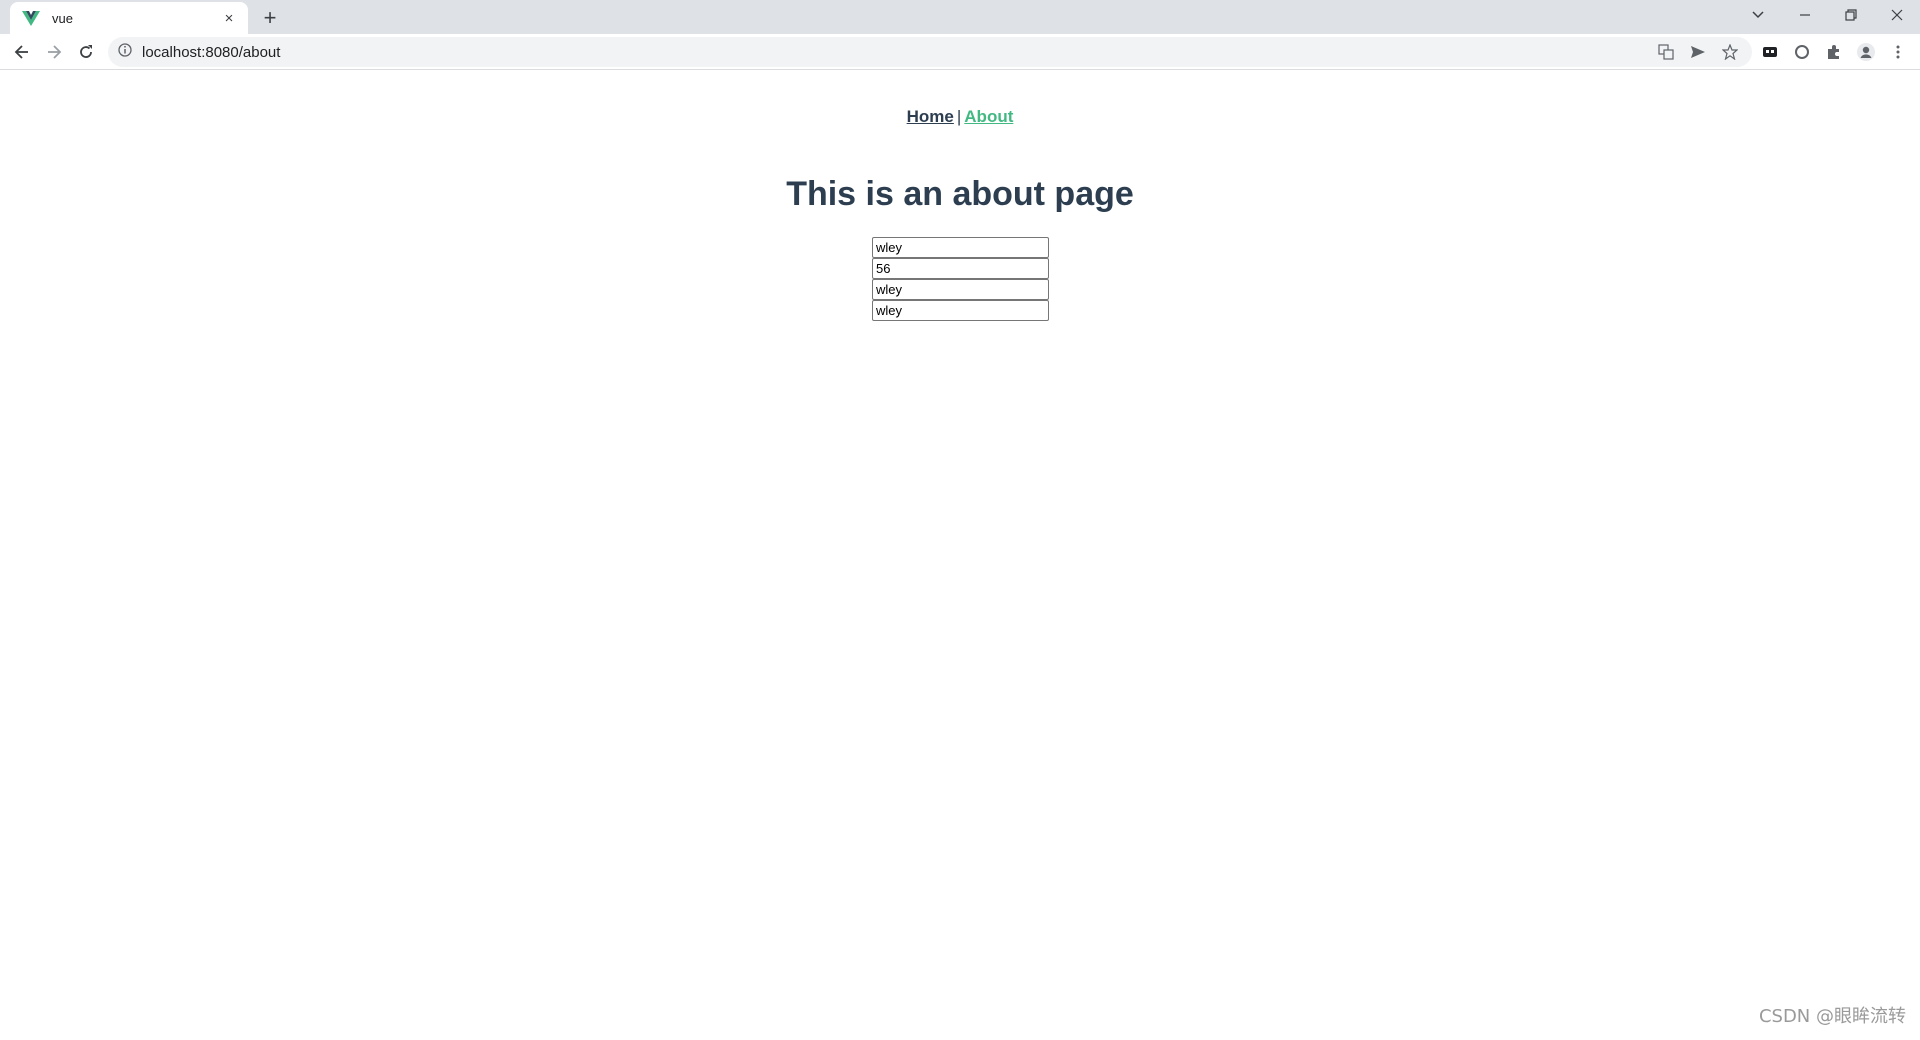 The width and height of the screenshot is (1920, 1040). I want to click on close-window-button, so click(1897, 15).